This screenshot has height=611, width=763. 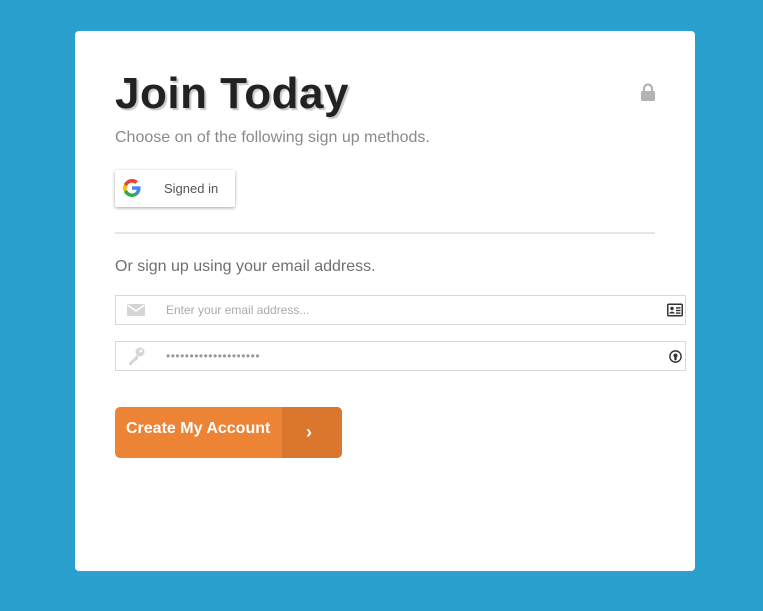 I want to click on lock-icon, so click(x=648, y=92).